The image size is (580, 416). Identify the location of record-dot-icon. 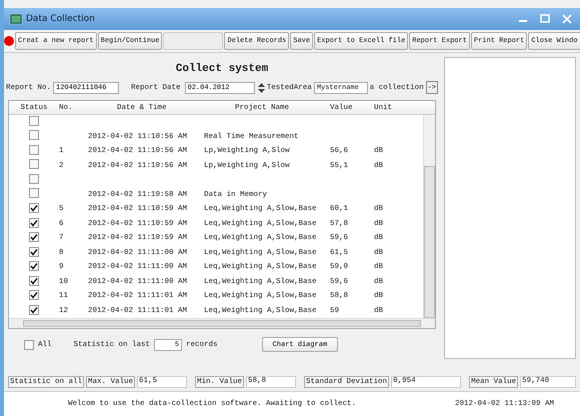
(9, 41).